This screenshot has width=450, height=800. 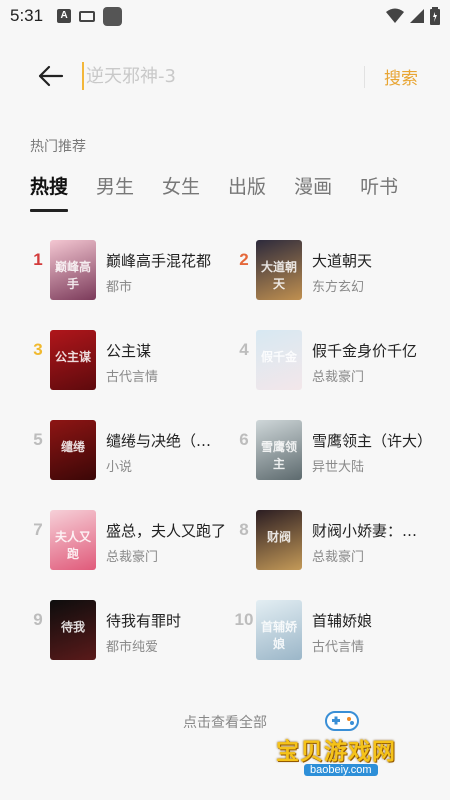 What do you see at coordinates (38, 259) in the screenshot?
I see `book-rank: 1` at bounding box center [38, 259].